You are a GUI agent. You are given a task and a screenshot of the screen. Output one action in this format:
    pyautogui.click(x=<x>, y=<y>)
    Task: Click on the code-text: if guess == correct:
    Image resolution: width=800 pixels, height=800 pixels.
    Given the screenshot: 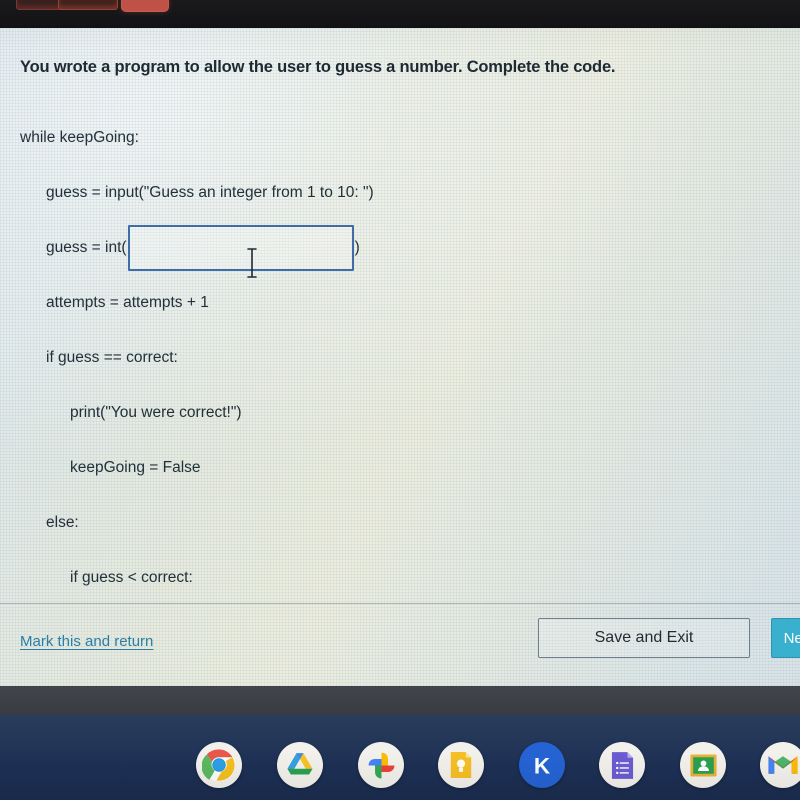 What is the action you would take?
    pyautogui.click(x=112, y=357)
    